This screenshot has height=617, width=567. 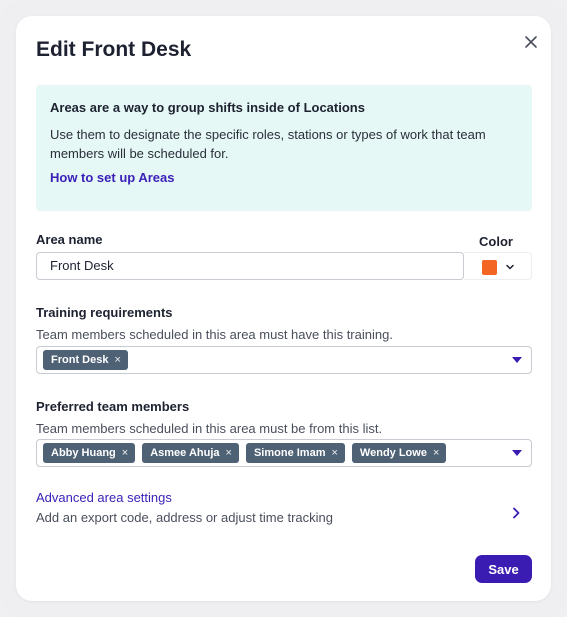 What do you see at coordinates (503, 569) in the screenshot?
I see `save-button: Save` at bounding box center [503, 569].